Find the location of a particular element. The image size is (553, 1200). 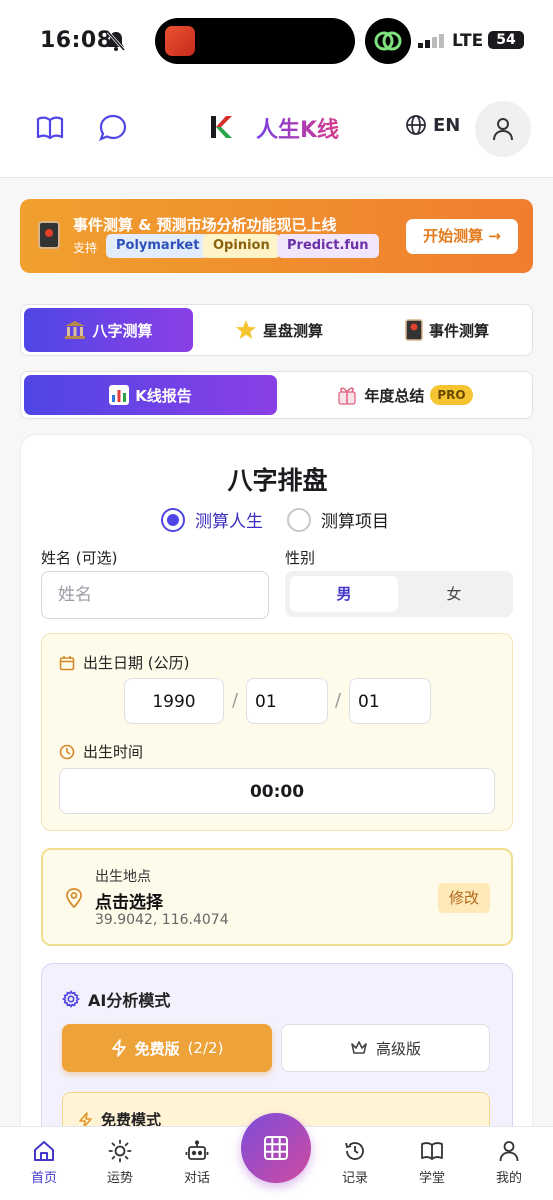

nav-fortune-label: 运势 is located at coordinates (119, 1178).